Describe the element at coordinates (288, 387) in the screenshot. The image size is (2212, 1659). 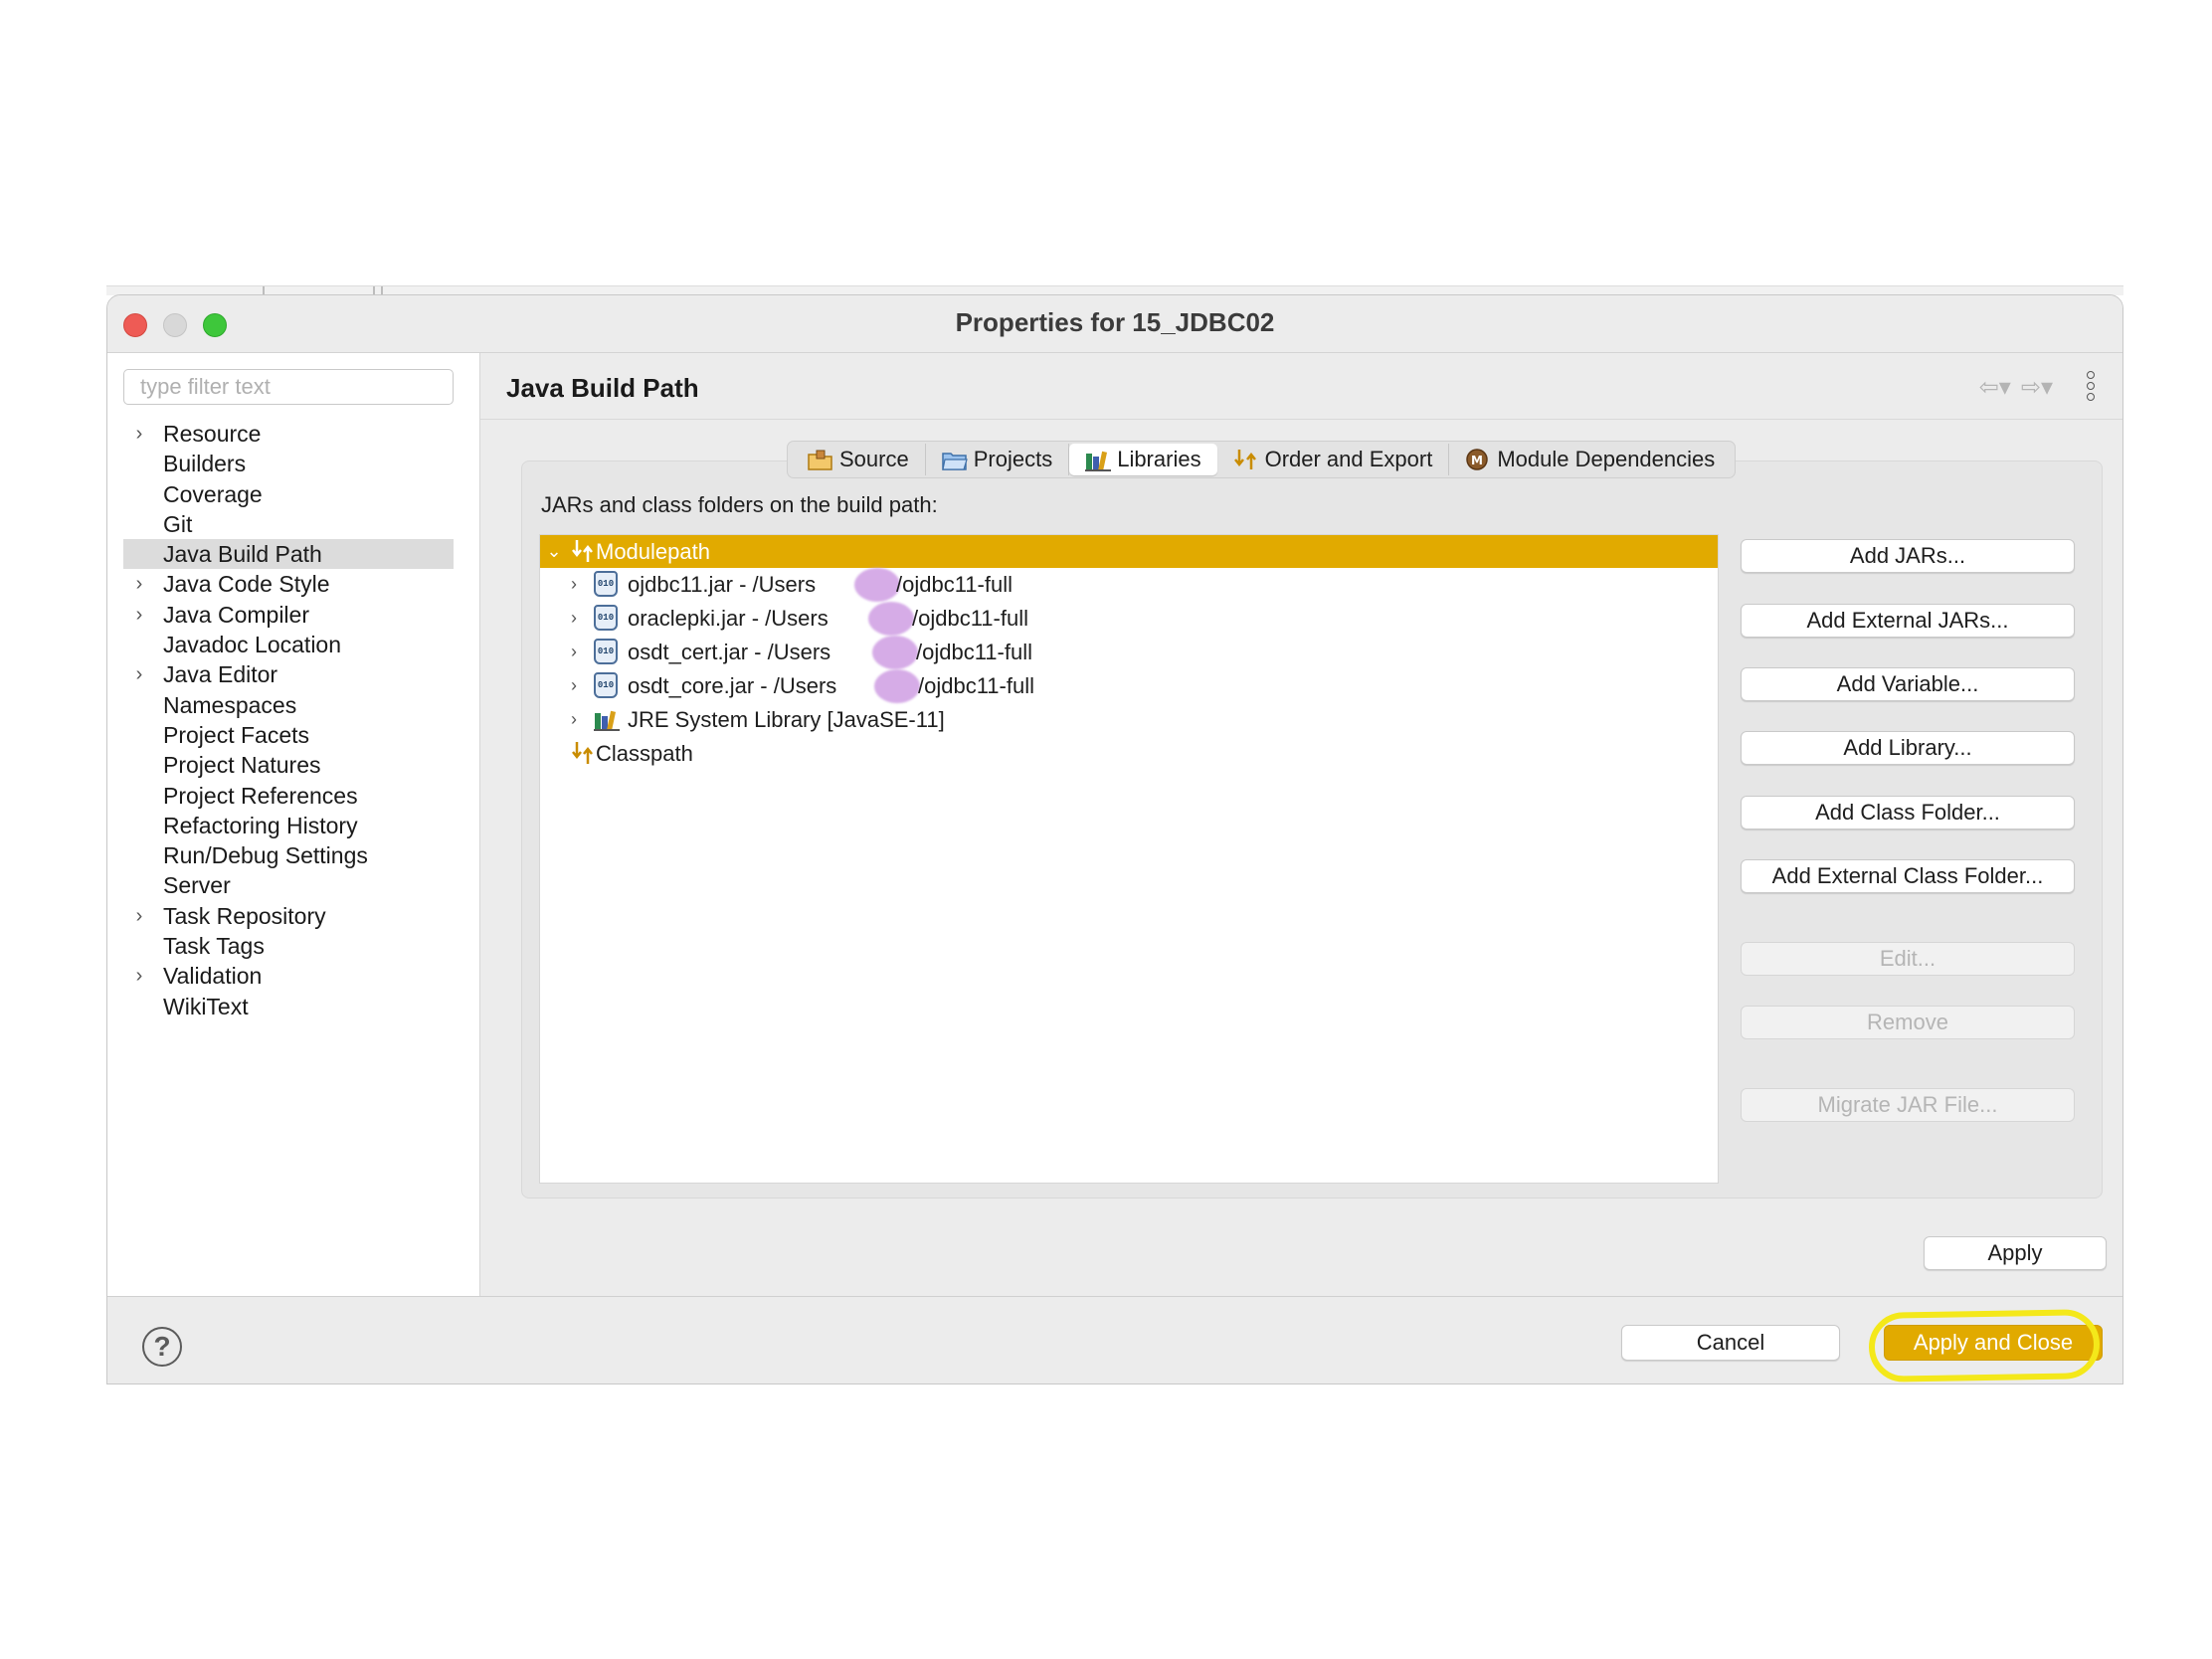
I see `filter-input` at that location.